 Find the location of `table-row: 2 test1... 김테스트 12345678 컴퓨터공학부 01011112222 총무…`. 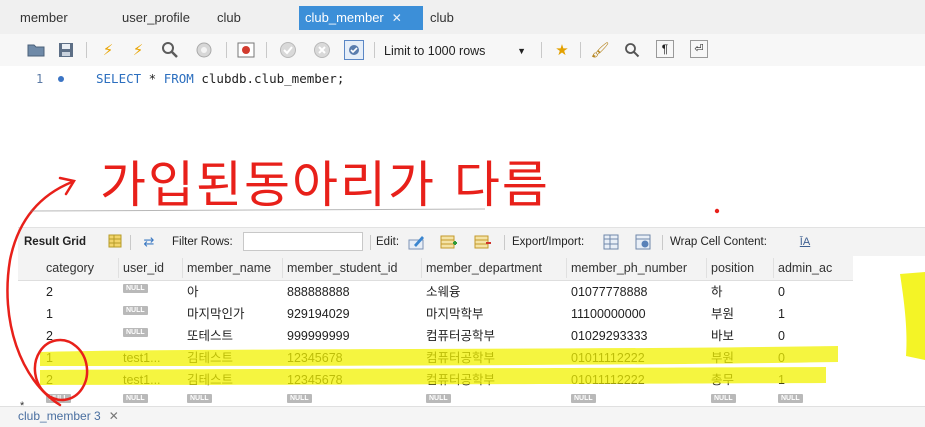

table-row: 2 test1... 김테스트 12345678 컴퓨터공학부 01011112222 총무… is located at coordinates (435, 380).